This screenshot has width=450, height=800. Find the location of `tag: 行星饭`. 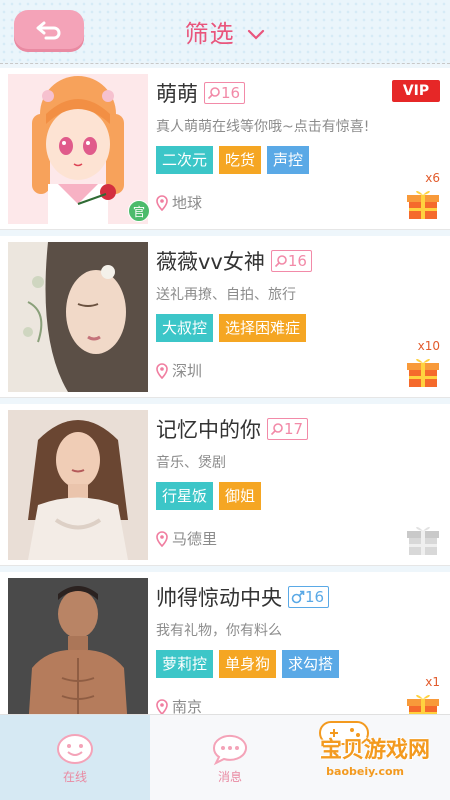

tag: 行星饭 is located at coordinates (185, 496).